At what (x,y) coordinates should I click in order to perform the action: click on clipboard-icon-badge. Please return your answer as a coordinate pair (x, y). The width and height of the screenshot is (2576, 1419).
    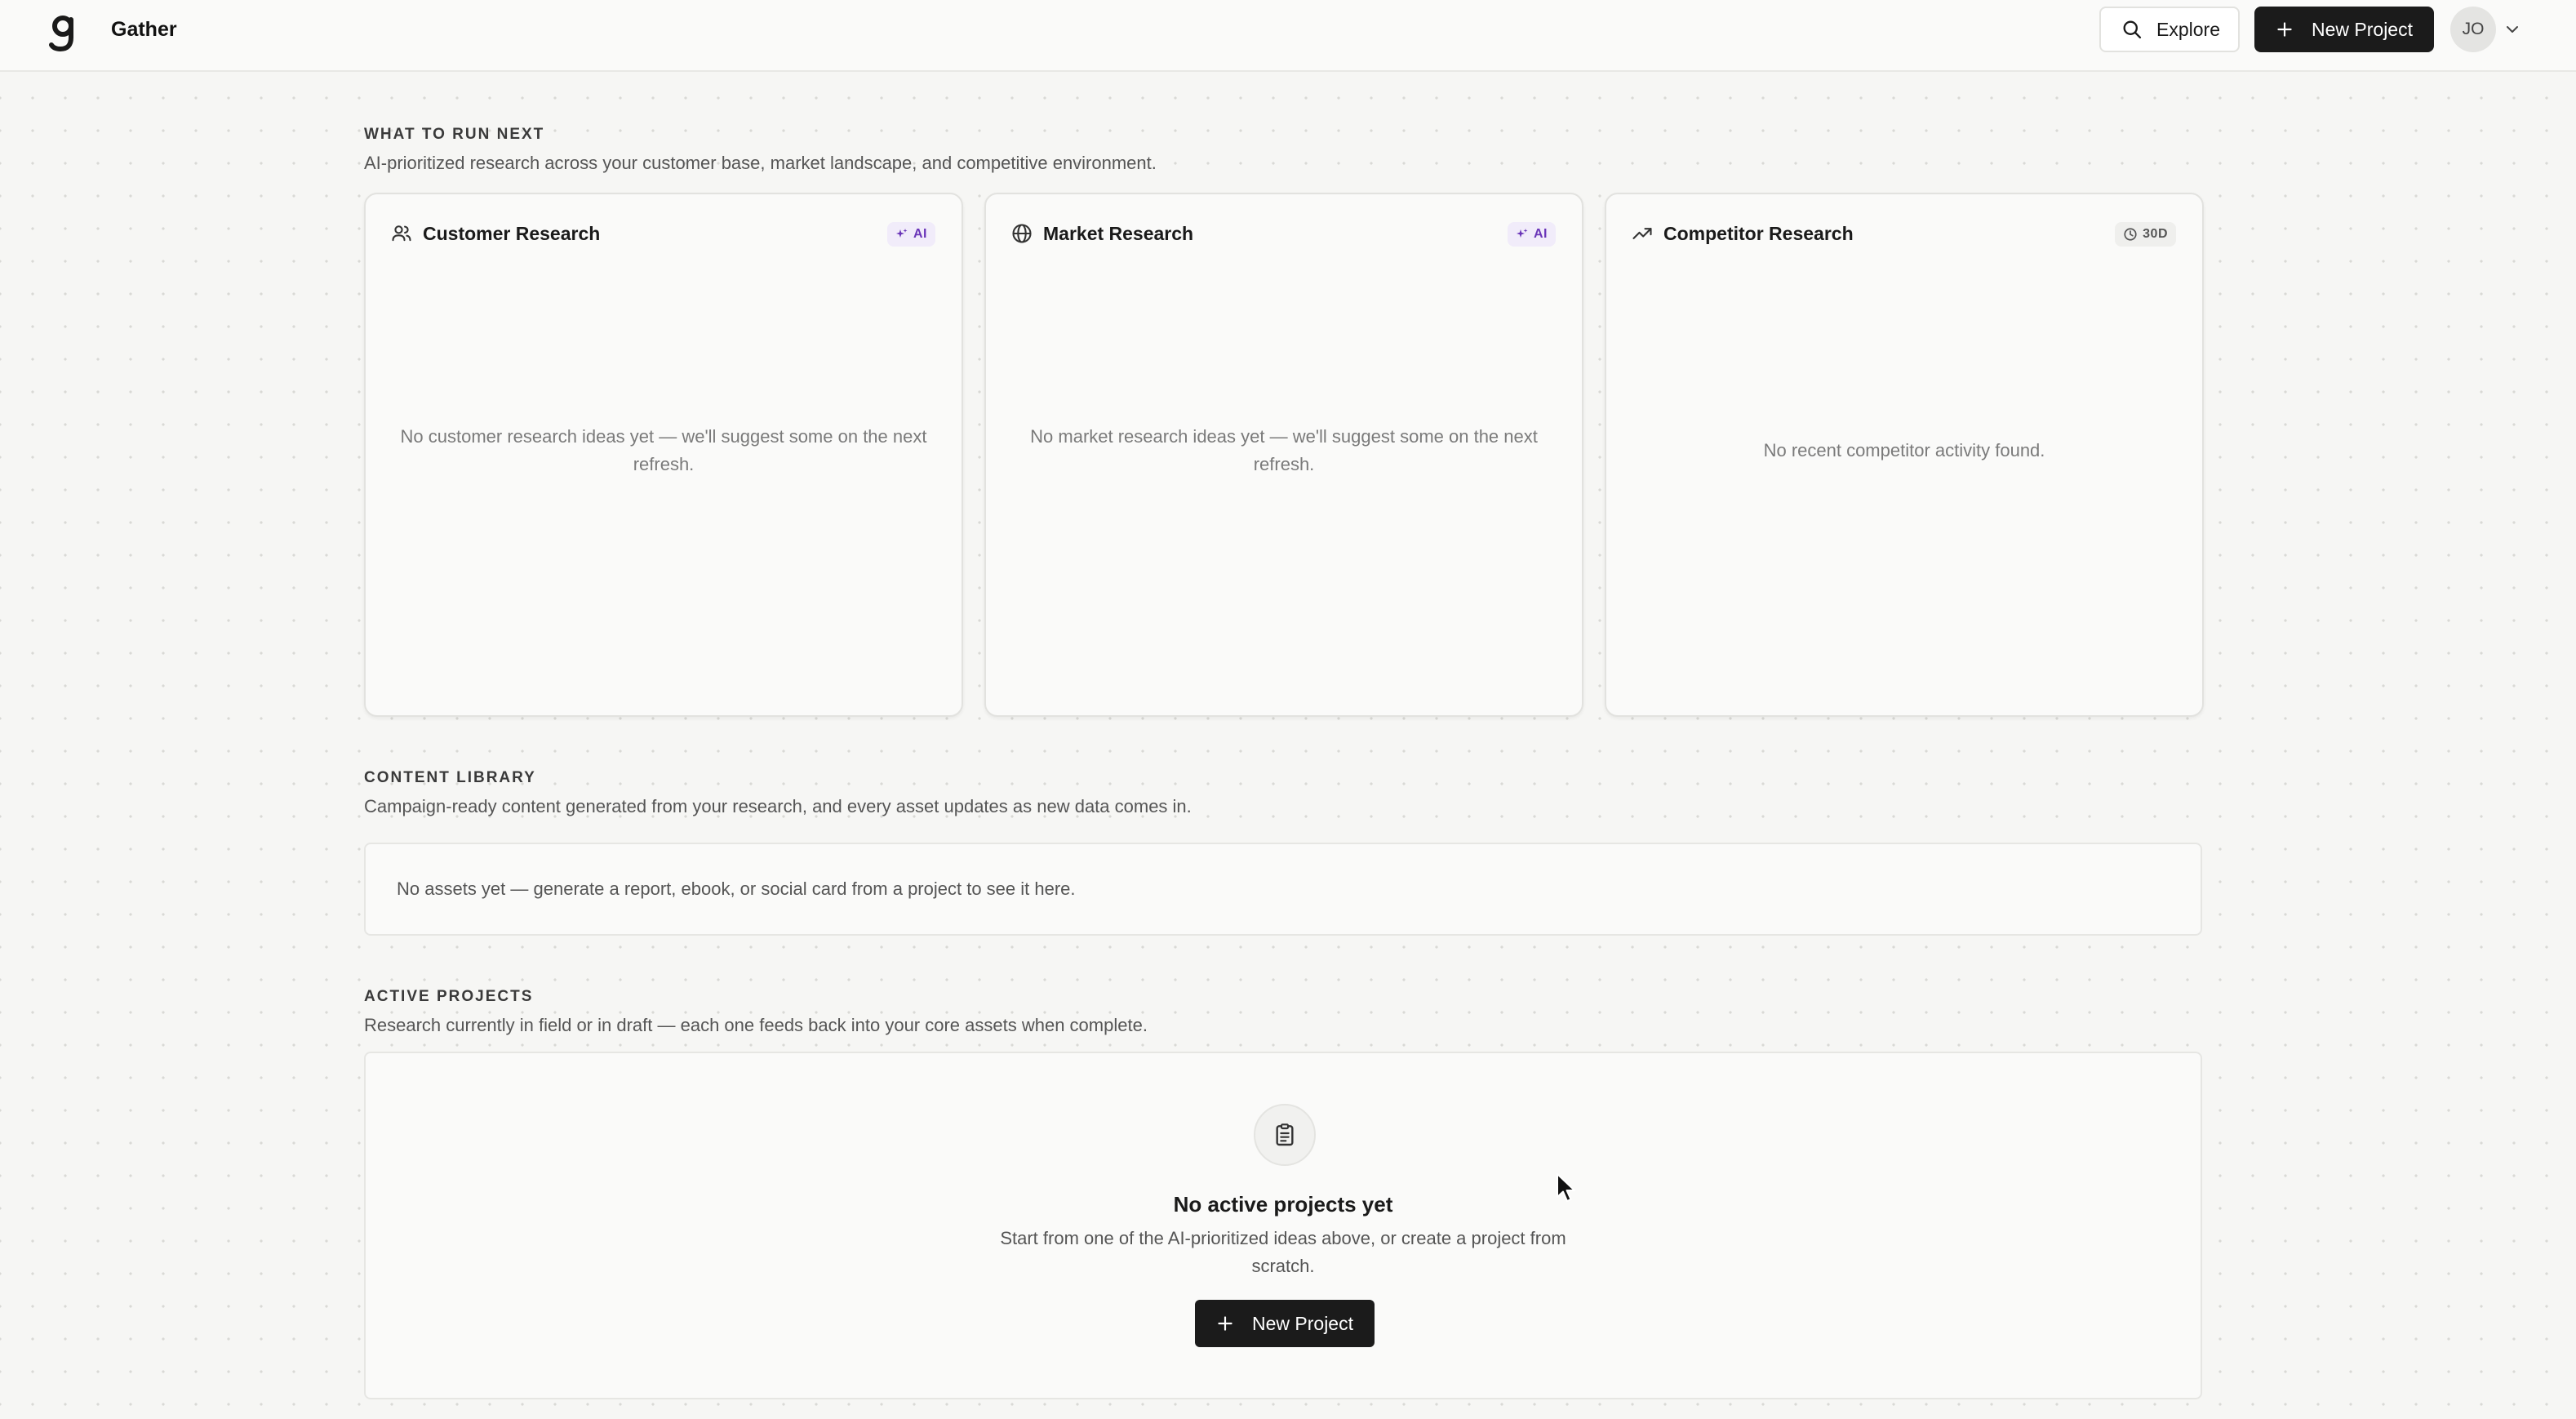
    Looking at the image, I should click on (1285, 1135).